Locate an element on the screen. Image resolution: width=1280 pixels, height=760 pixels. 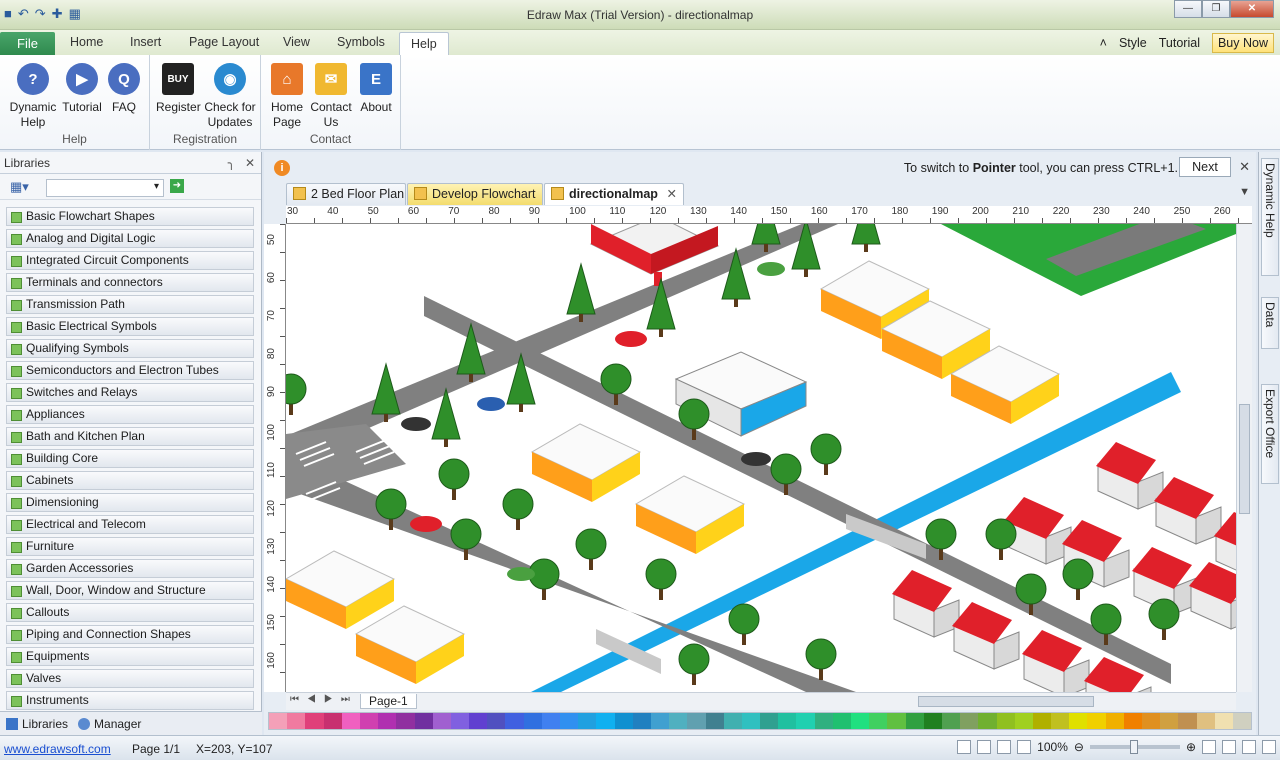
close-info-icon: ✕ is located at coordinates (1244, 167).